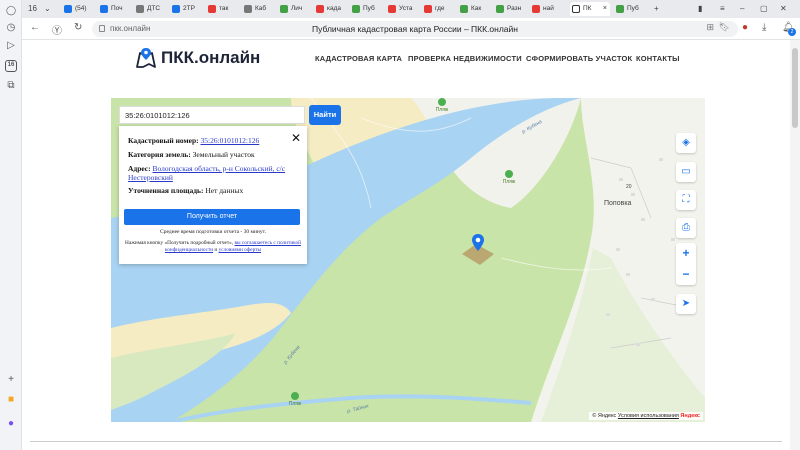 The width and height of the screenshot is (800, 450). Describe the element at coordinates (686, 228) in the screenshot. I see `print-icon: ⎙` at that location.